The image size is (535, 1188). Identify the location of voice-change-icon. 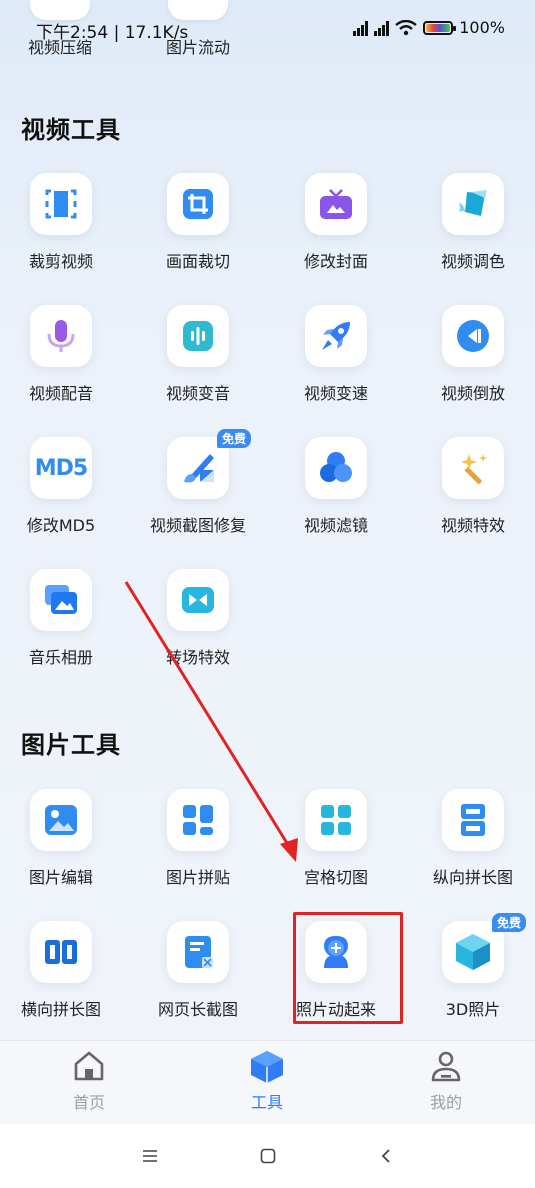
(198, 336).